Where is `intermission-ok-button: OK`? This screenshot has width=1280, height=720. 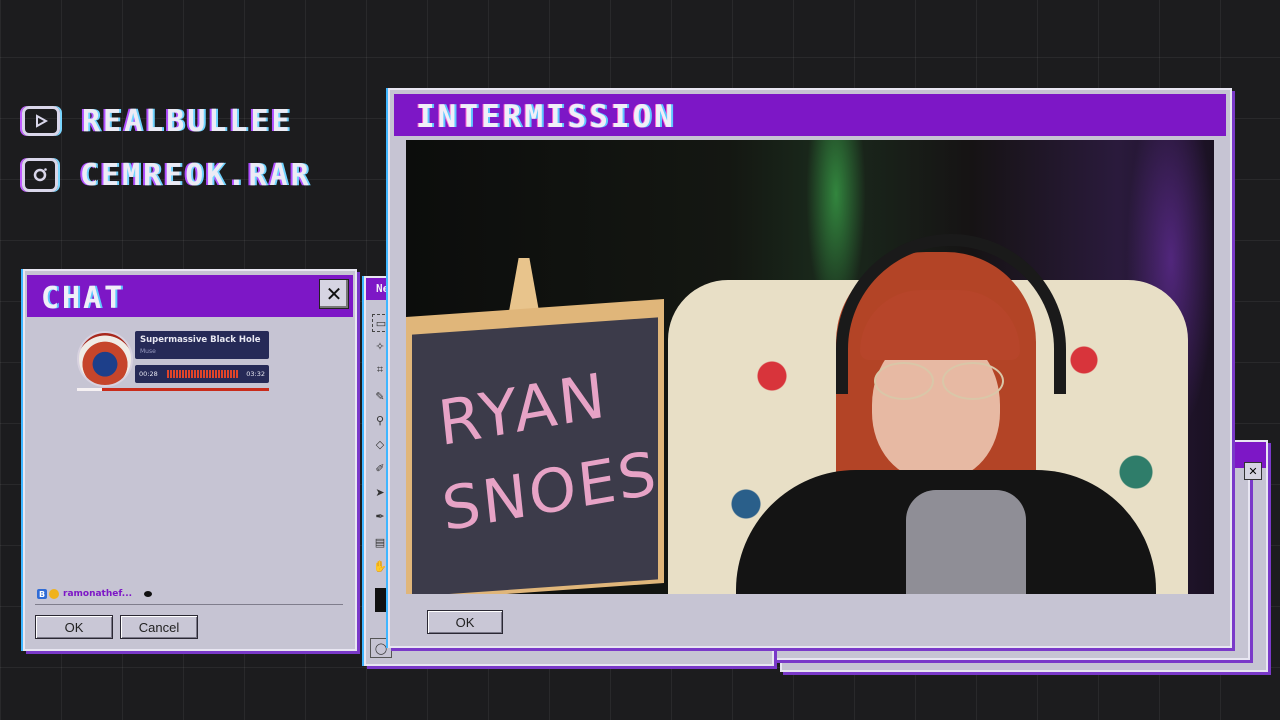
intermission-ok-button: OK is located at coordinates (465, 622).